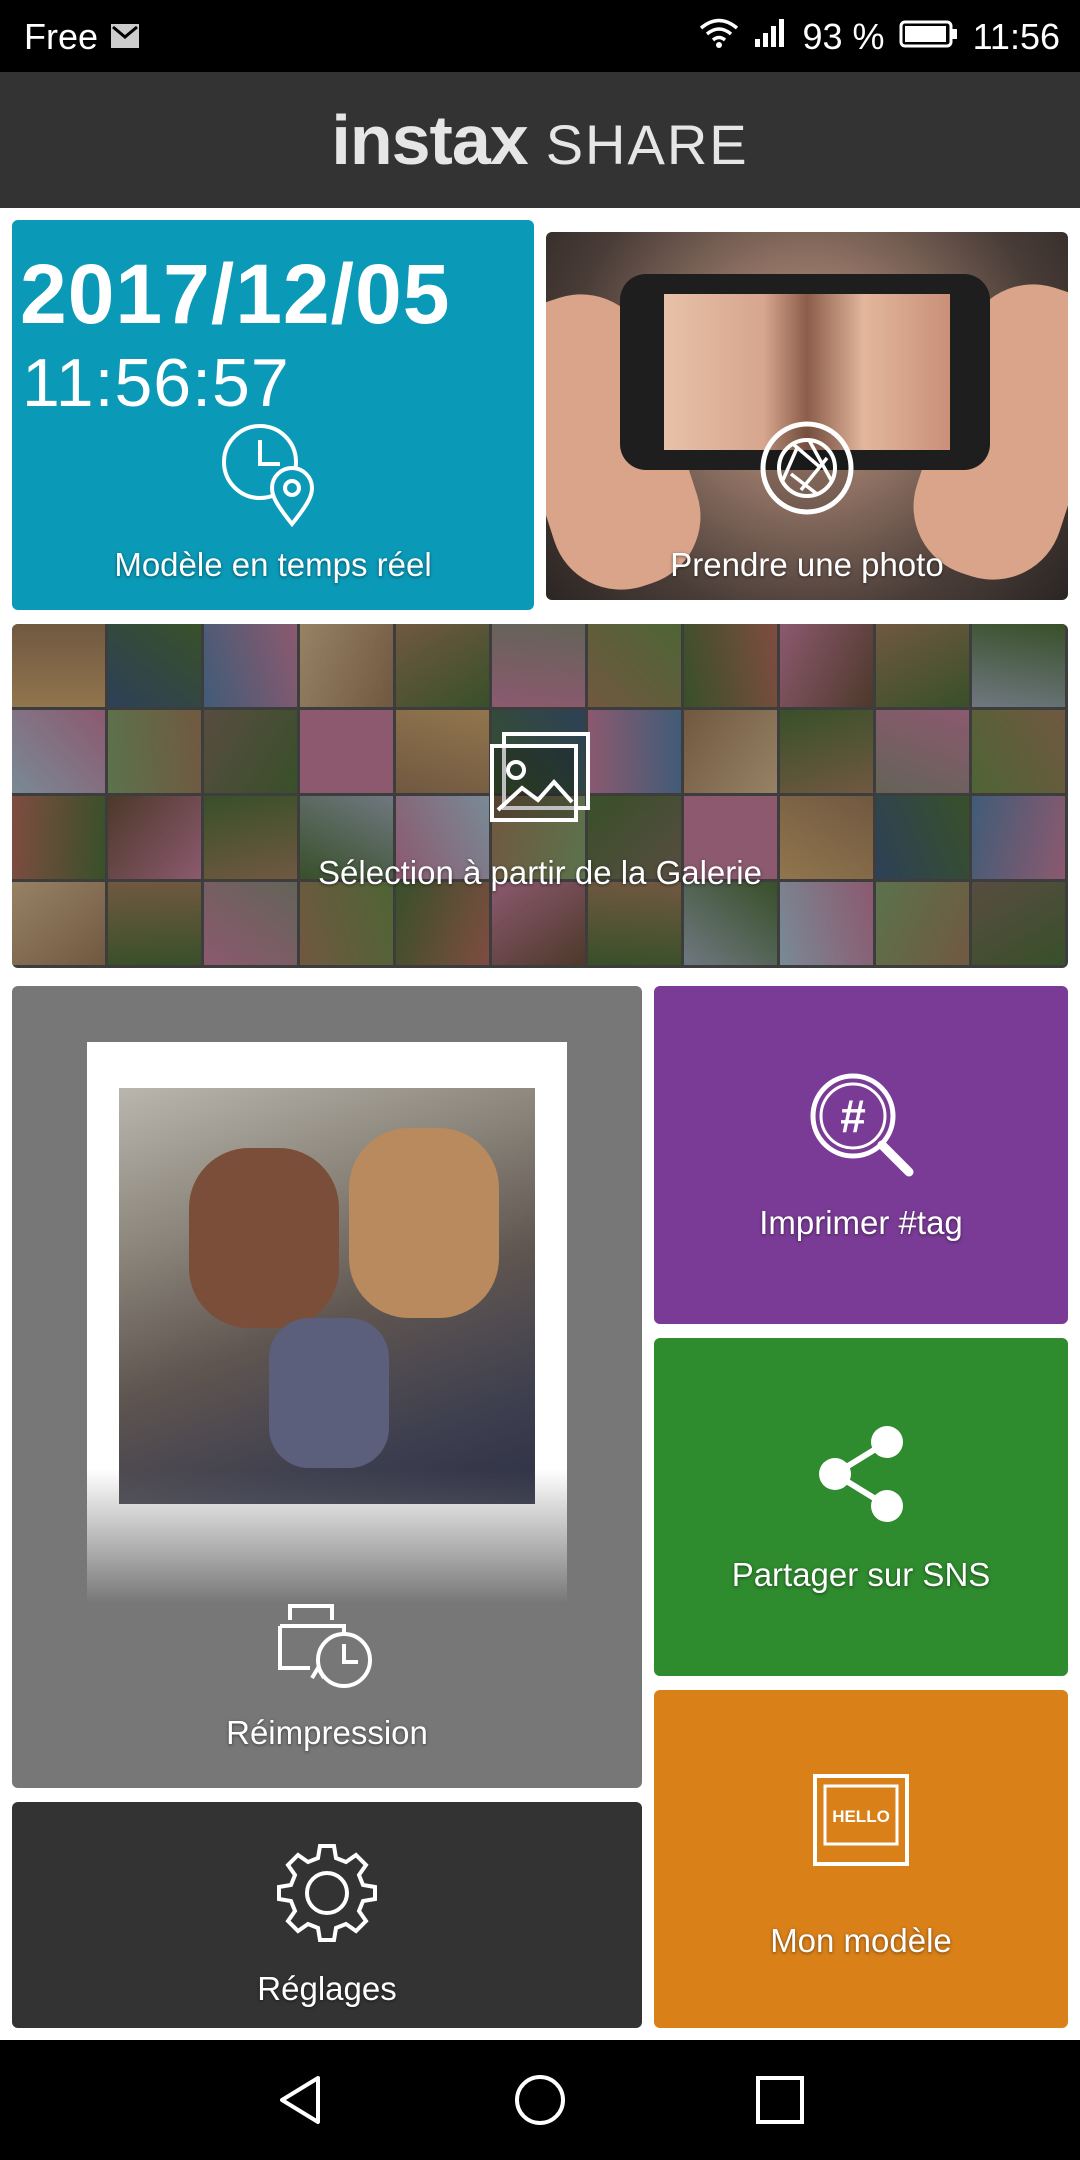 Image resolution: width=1080 pixels, height=2160 pixels. I want to click on current-time: 11:56:57, so click(156, 383).